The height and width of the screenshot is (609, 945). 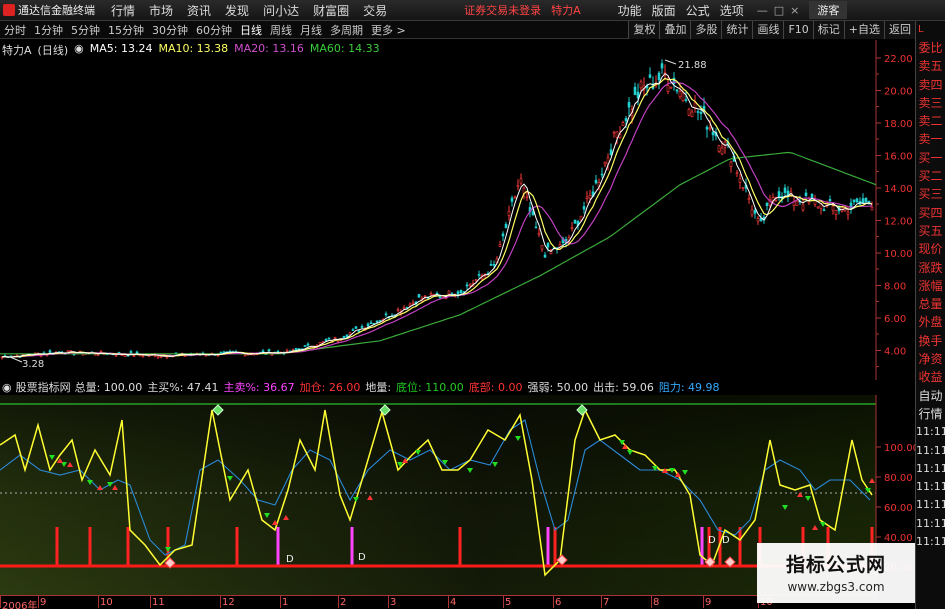 What do you see at coordinates (343, 602) in the screenshot?
I see `date-label-6: 2` at bounding box center [343, 602].